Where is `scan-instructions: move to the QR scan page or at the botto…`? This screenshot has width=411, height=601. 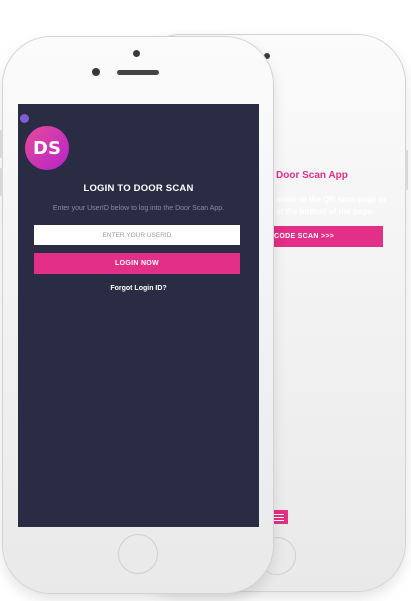
scan-instructions: move to the QR scan page or at the botto… is located at coordinates (331, 206).